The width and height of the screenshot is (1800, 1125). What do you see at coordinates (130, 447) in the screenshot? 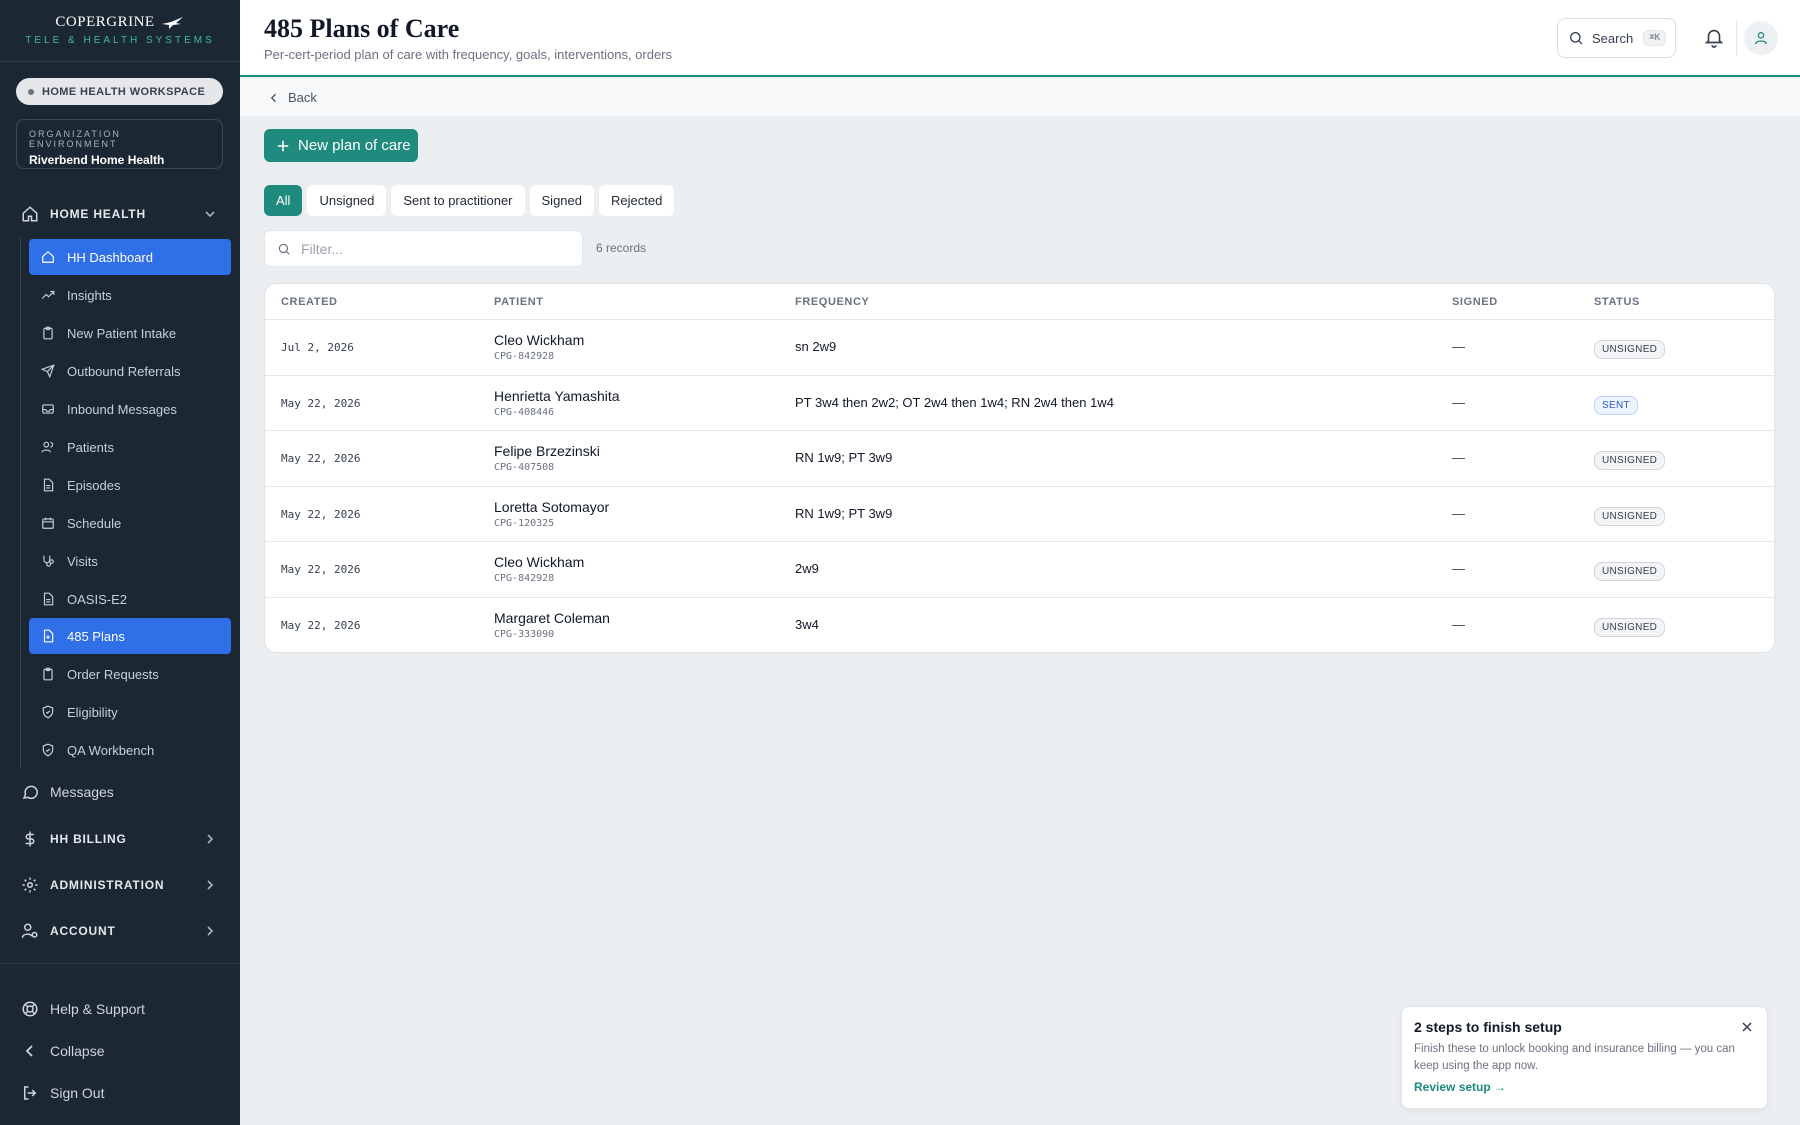
I see `sidebar-item-patients: Patients` at bounding box center [130, 447].